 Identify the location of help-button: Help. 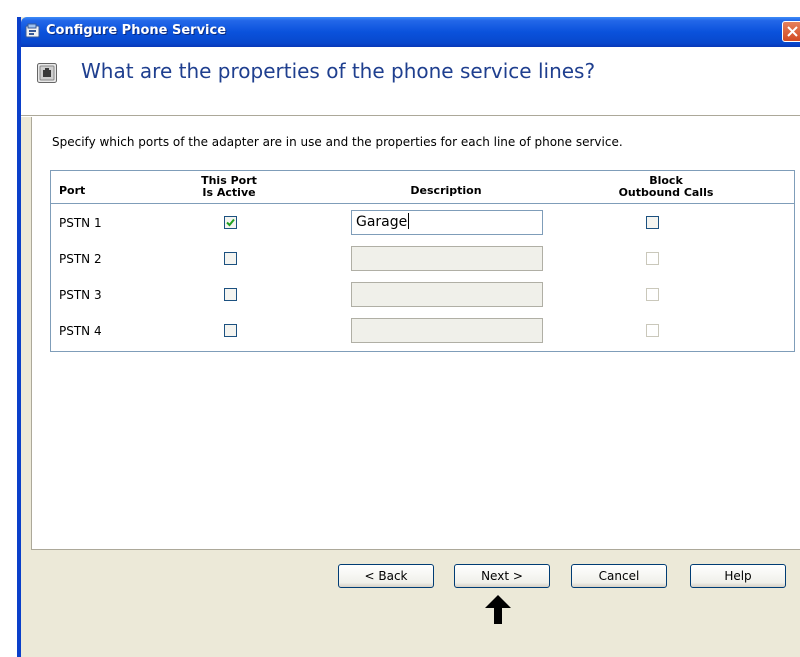
(738, 576).